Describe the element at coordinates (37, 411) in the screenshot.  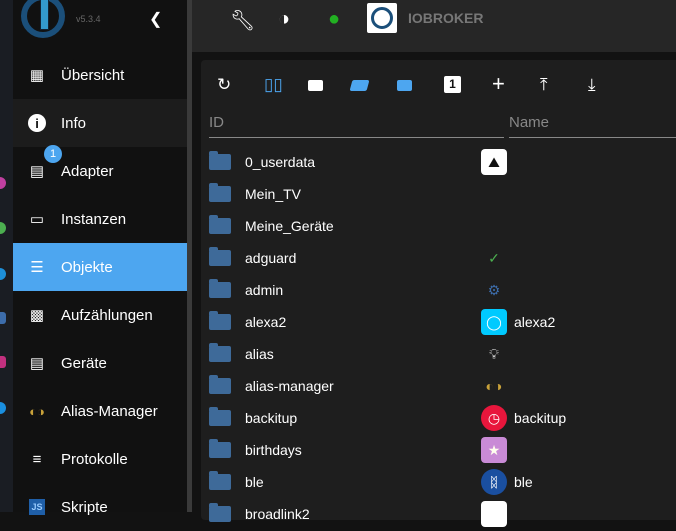
I see `alias-icon: ◐◑` at that location.